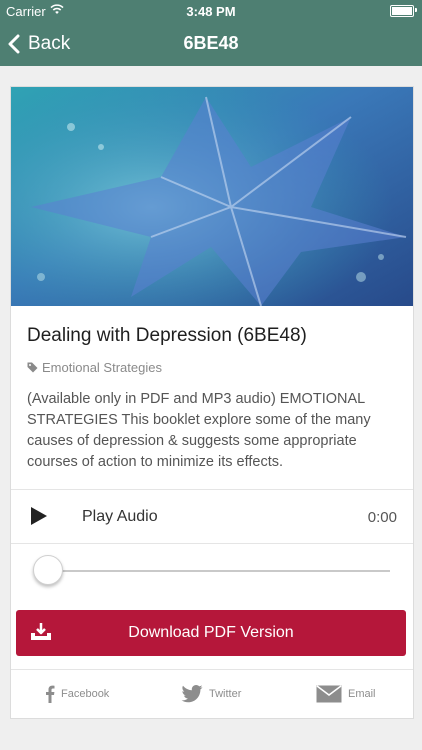  I want to click on category-label: Emotional Strategies, so click(102, 367).